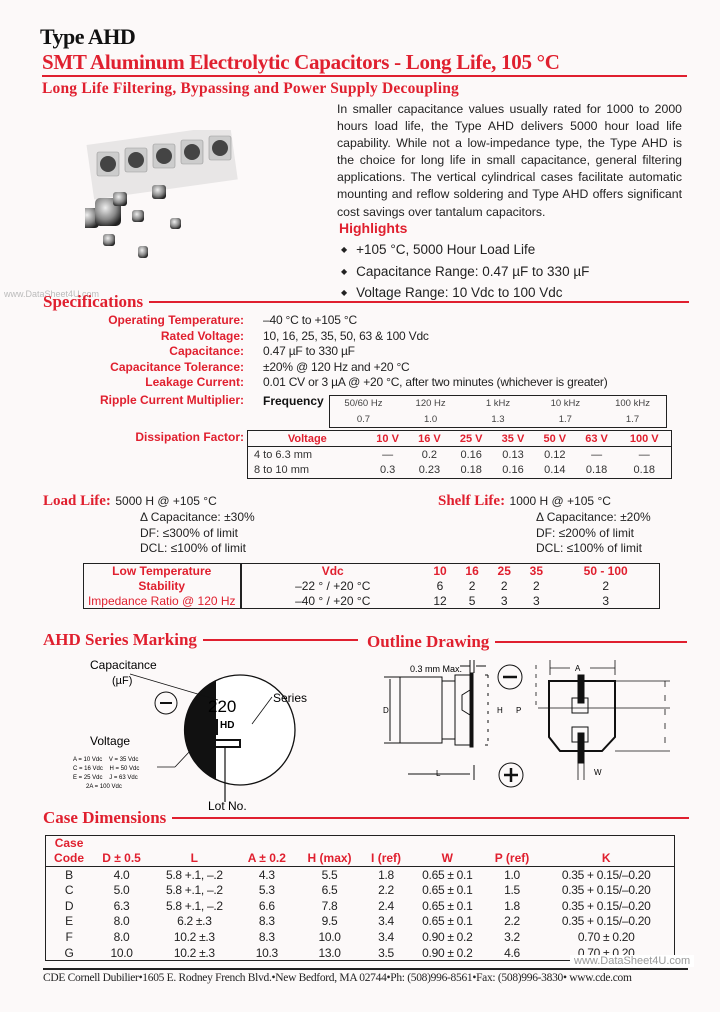  What do you see at coordinates (121, 937) in the screenshot?
I see `table-cell: 8.0` at bounding box center [121, 937].